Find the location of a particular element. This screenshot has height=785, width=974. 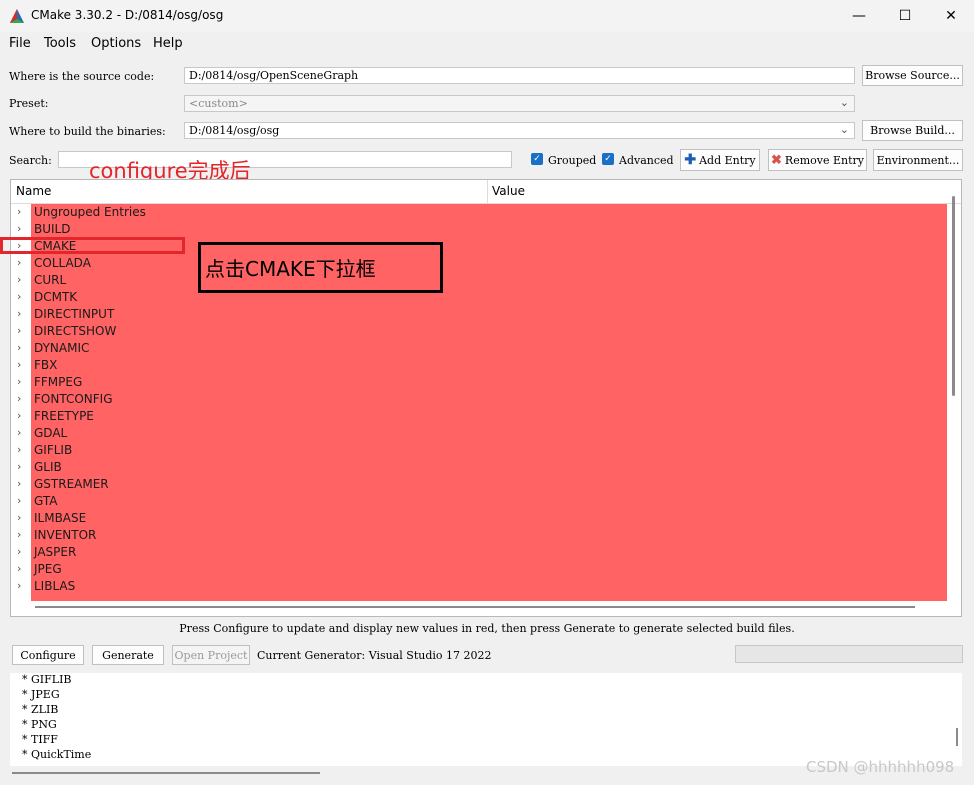

table-row: › Ungrouped Entries is located at coordinates (486, 212).